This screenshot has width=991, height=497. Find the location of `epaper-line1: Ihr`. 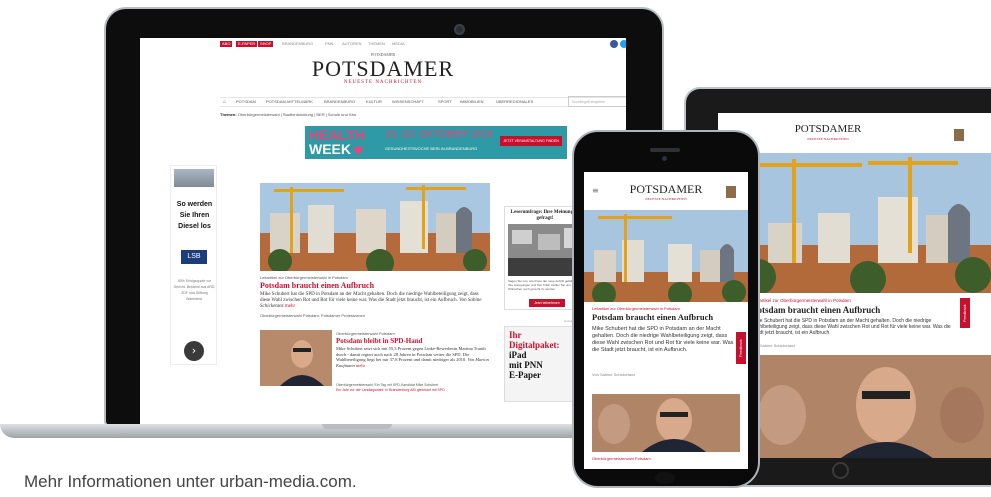

epaper-line1: Ihr is located at coordinates (515, 335).